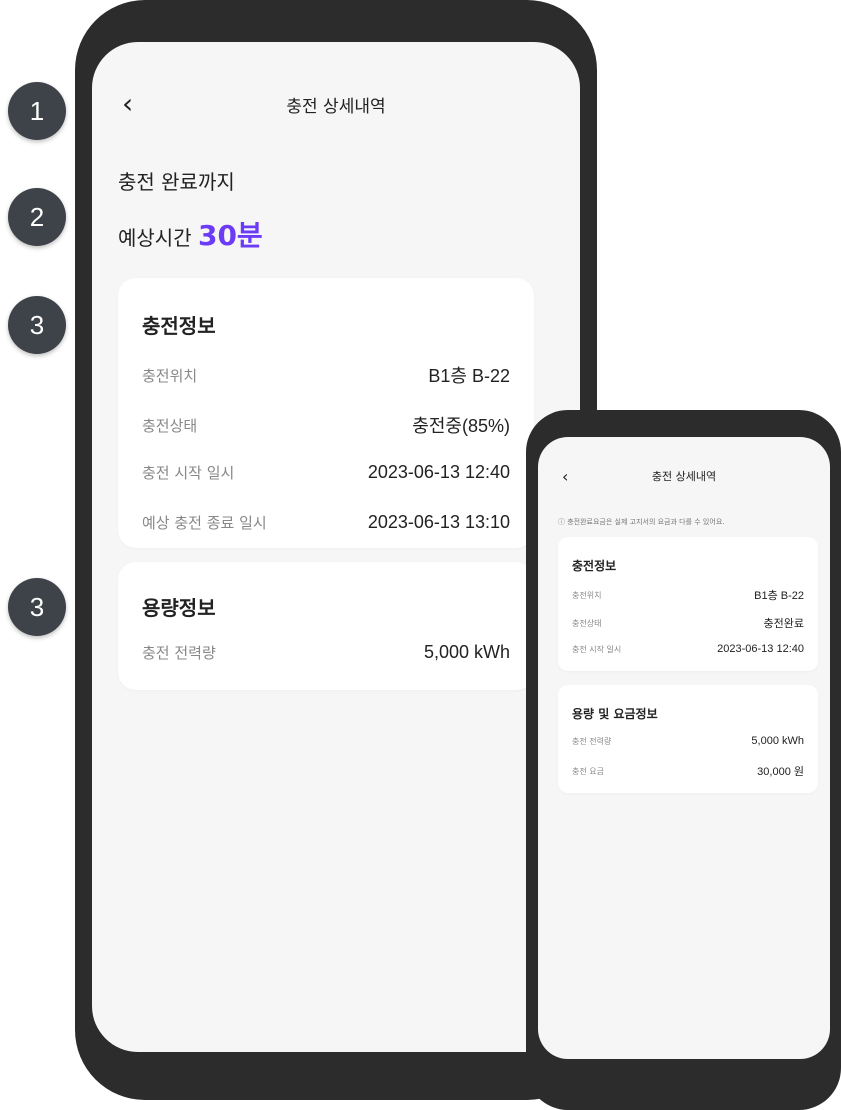 The height and width of the screenshot is (1110, 841). I want to click on capacity-info-card: 용량정보 충전 전력량 5,000 kWh, so click(326, 626).